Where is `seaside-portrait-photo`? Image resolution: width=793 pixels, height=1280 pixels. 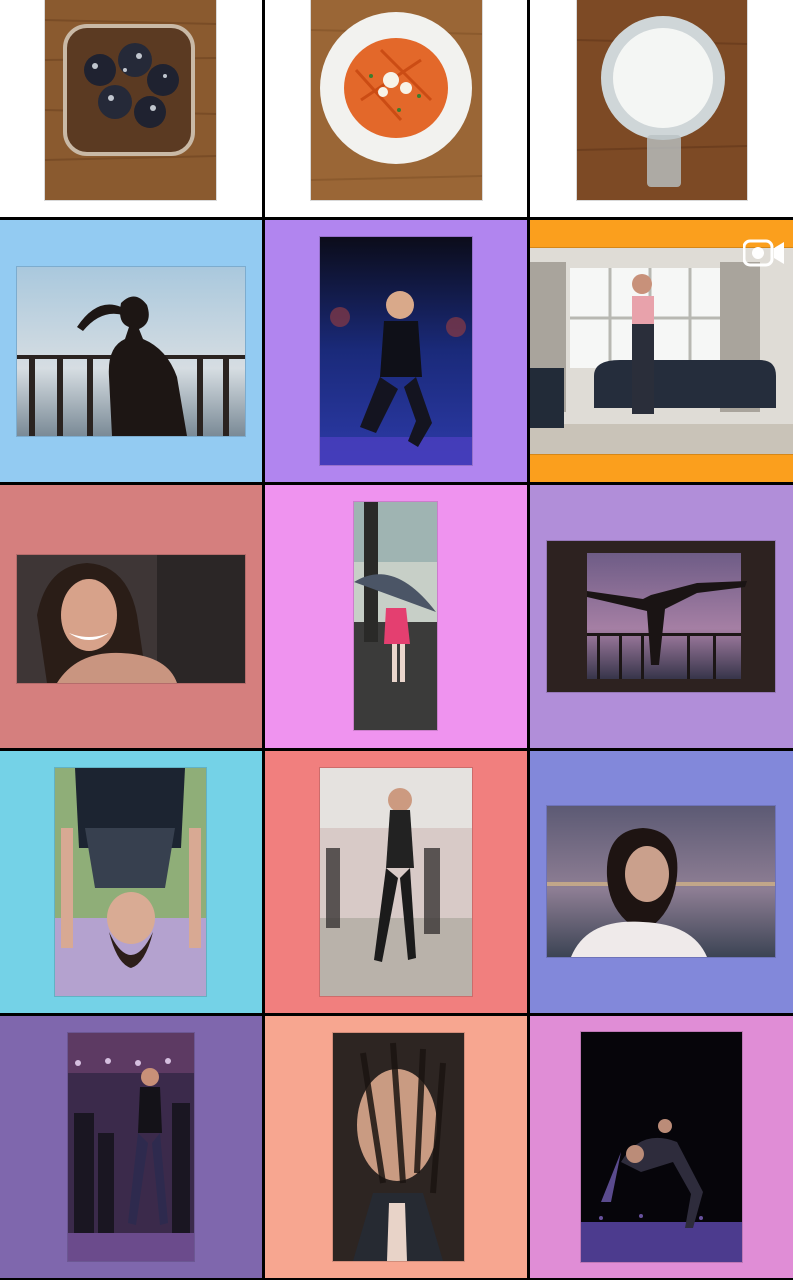
seaside-portrait-photo is located at coordinates (661, 881).